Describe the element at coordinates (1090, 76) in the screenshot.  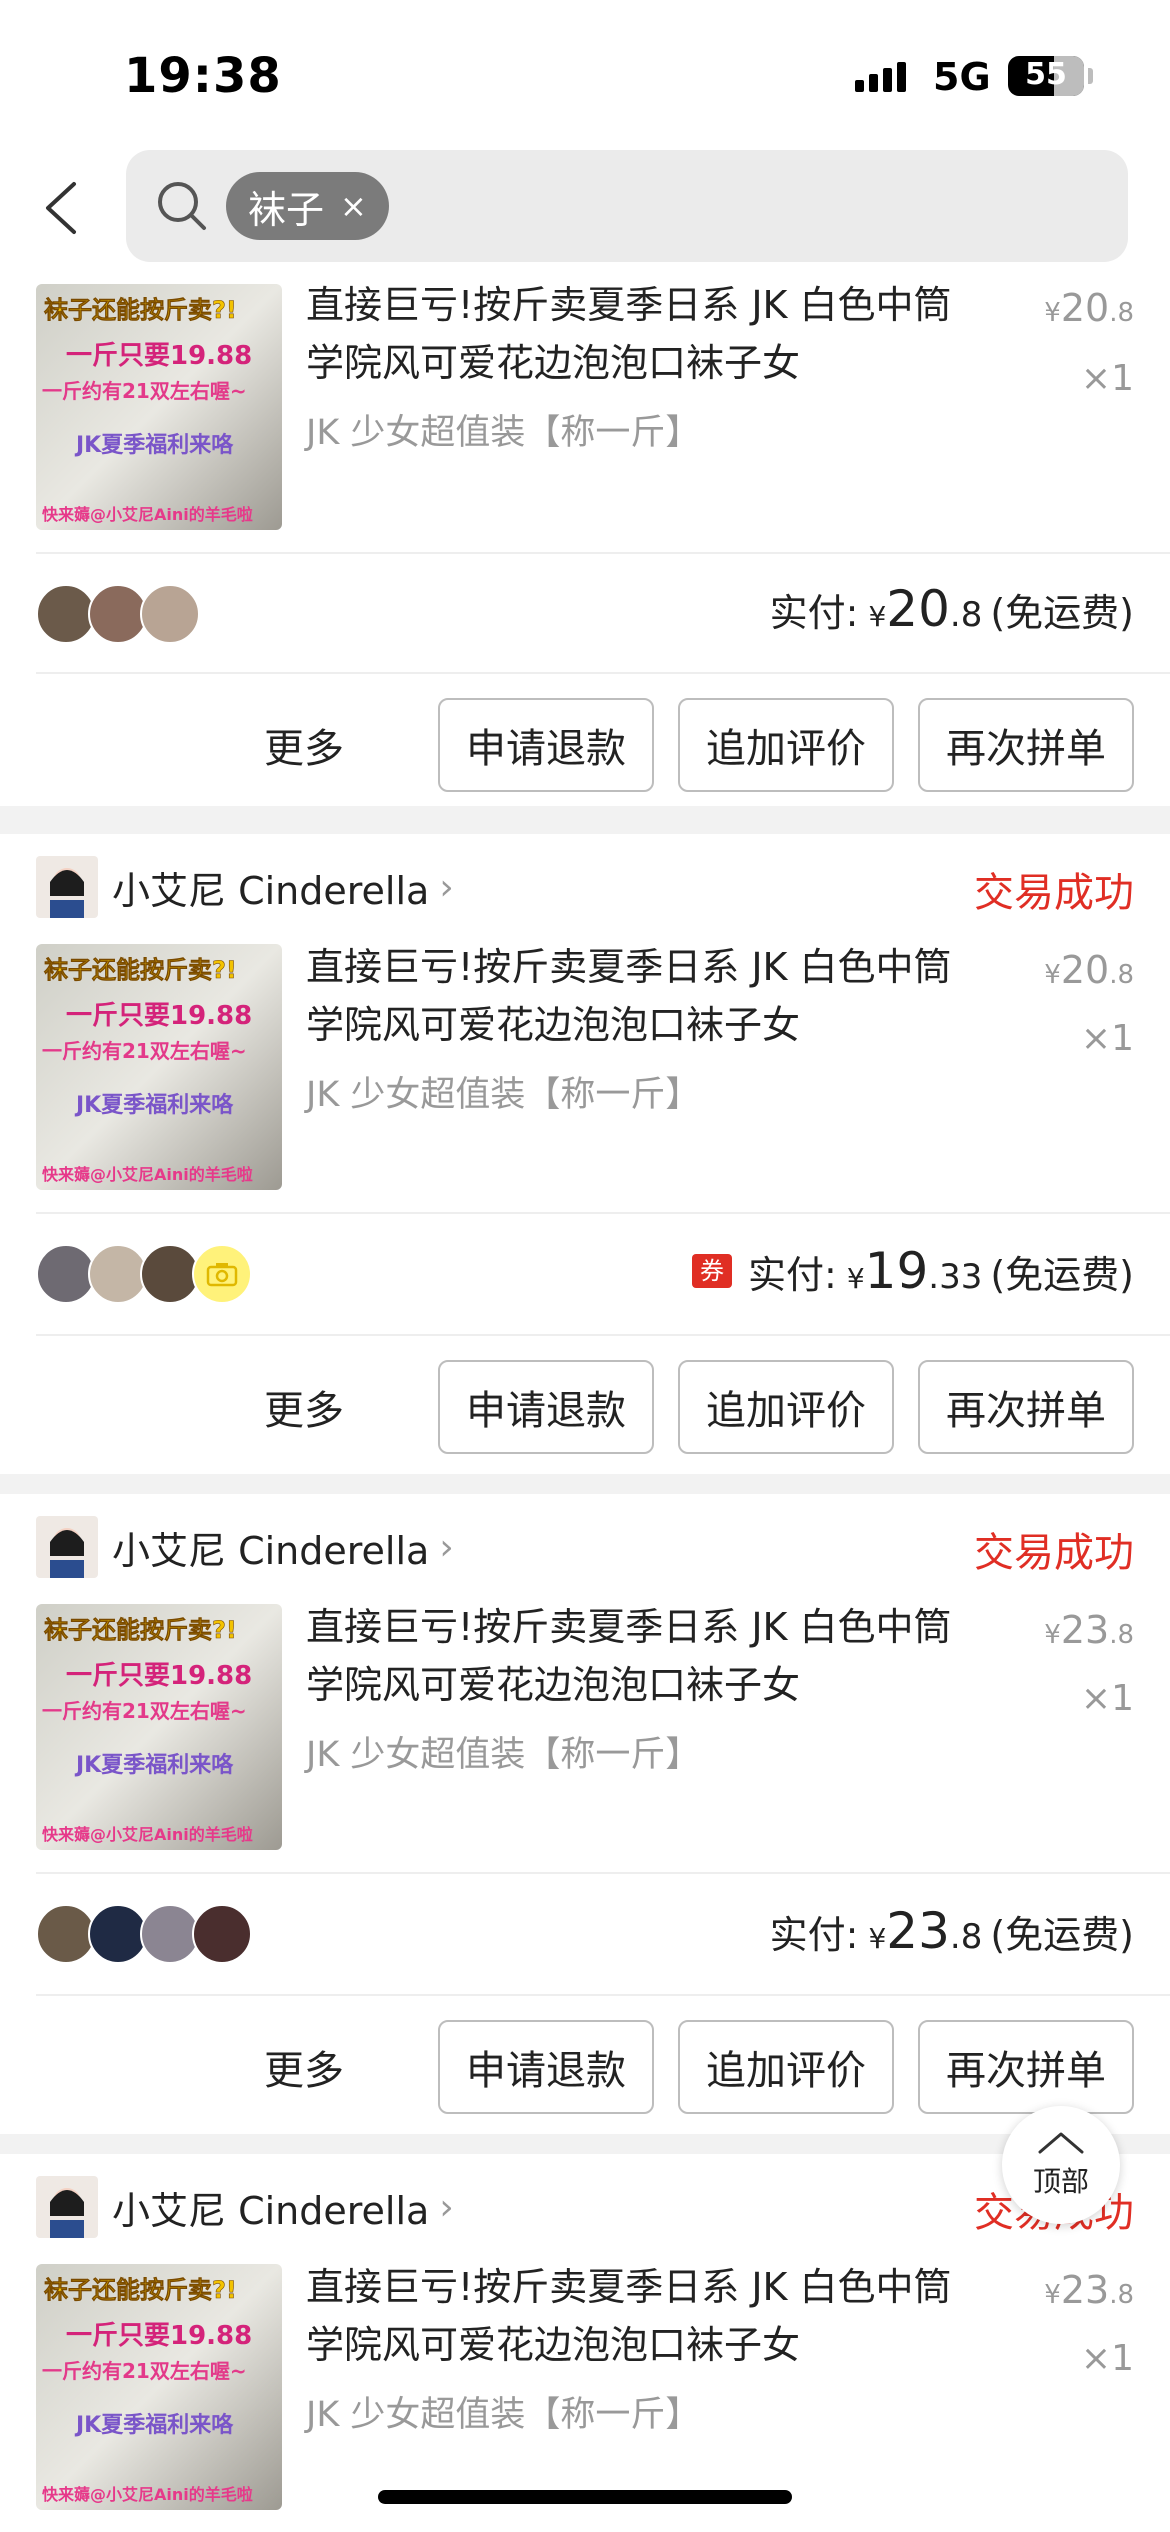
I see `battery-cap` at that location.